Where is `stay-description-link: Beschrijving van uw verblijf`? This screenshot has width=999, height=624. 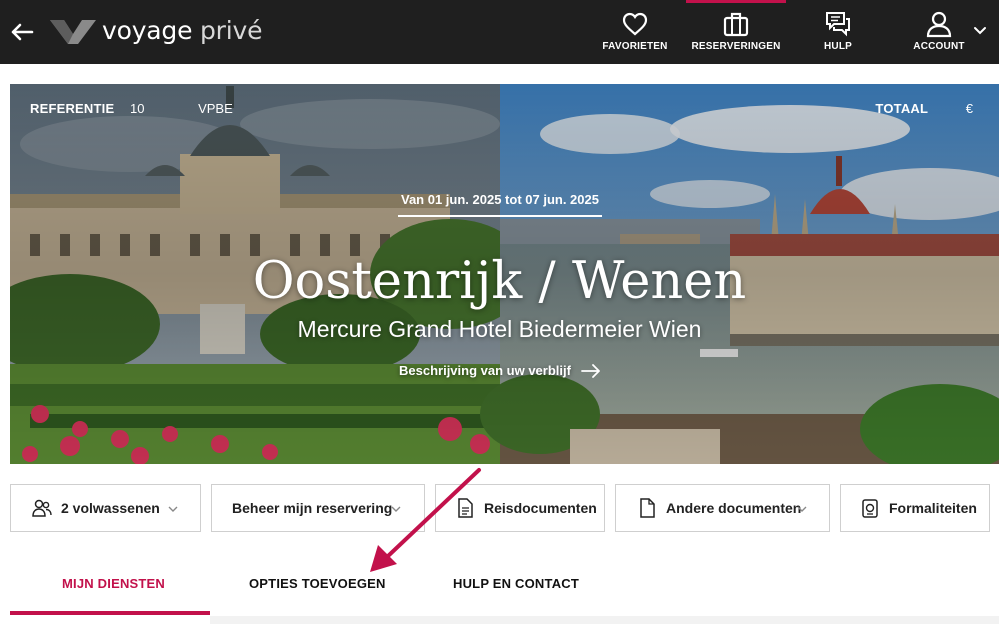
stay-description-link: Beschrijving van uw verblijf is located at coordinates (500, 370).